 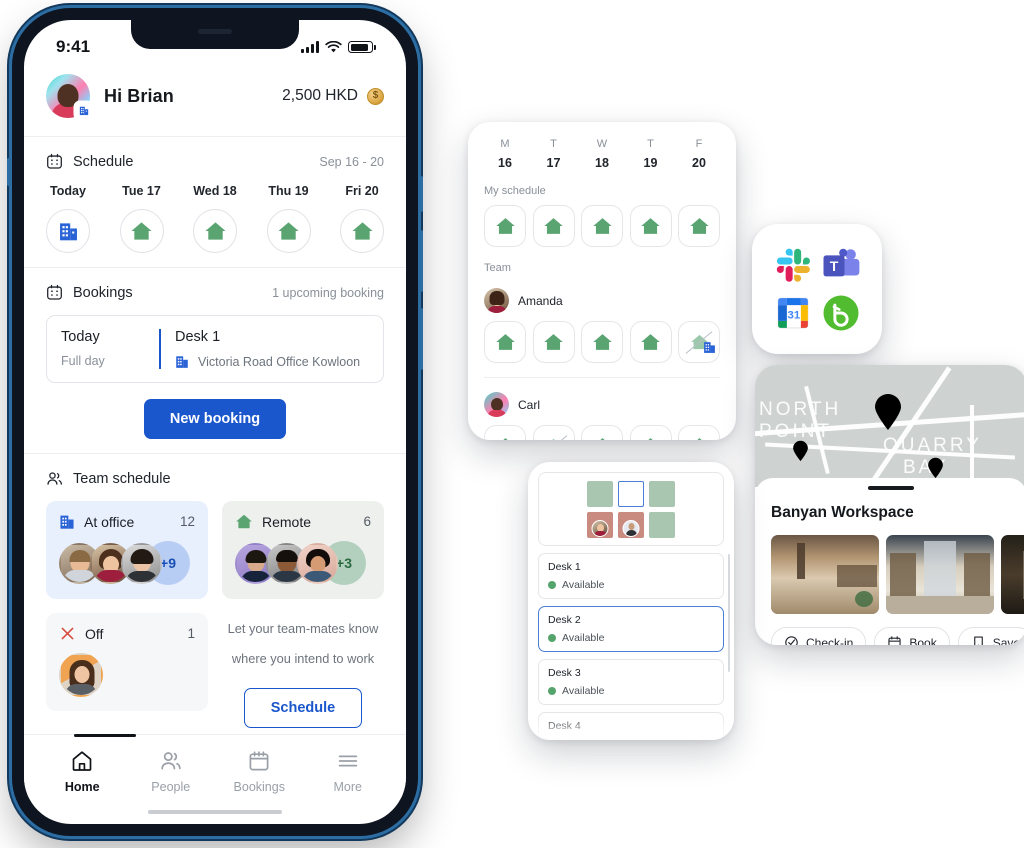 I want to click on team-card-at-office: At office 12 +9, so click(x=127, y=550).